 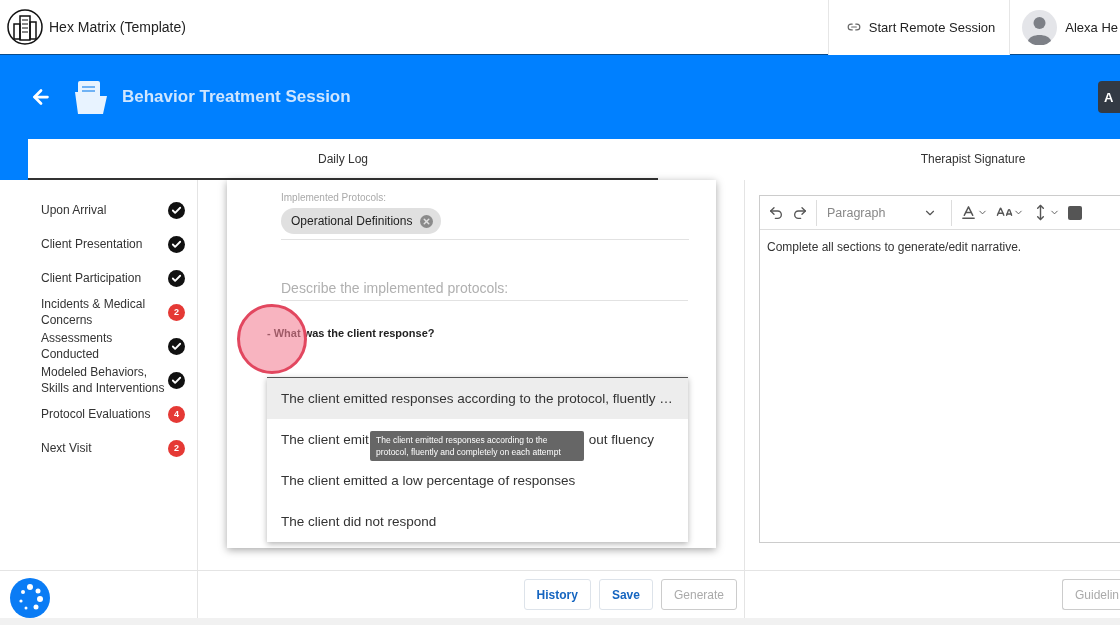 What do you see at coordinates (103, 380) in the screenshot?
I see `sidebar-item: Modeled Behaviors, Skills and Interventions` at bounding box center [103, 380].